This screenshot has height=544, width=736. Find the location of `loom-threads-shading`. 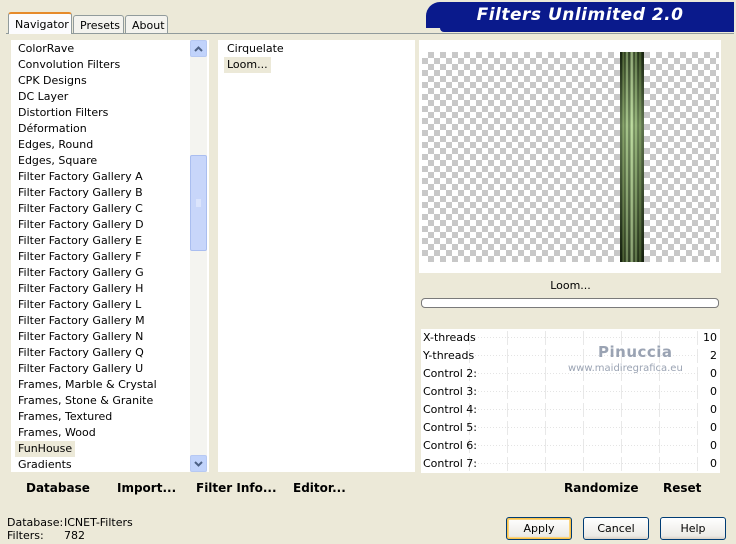

loom-threads-shading is located at coordinates (632, 157).